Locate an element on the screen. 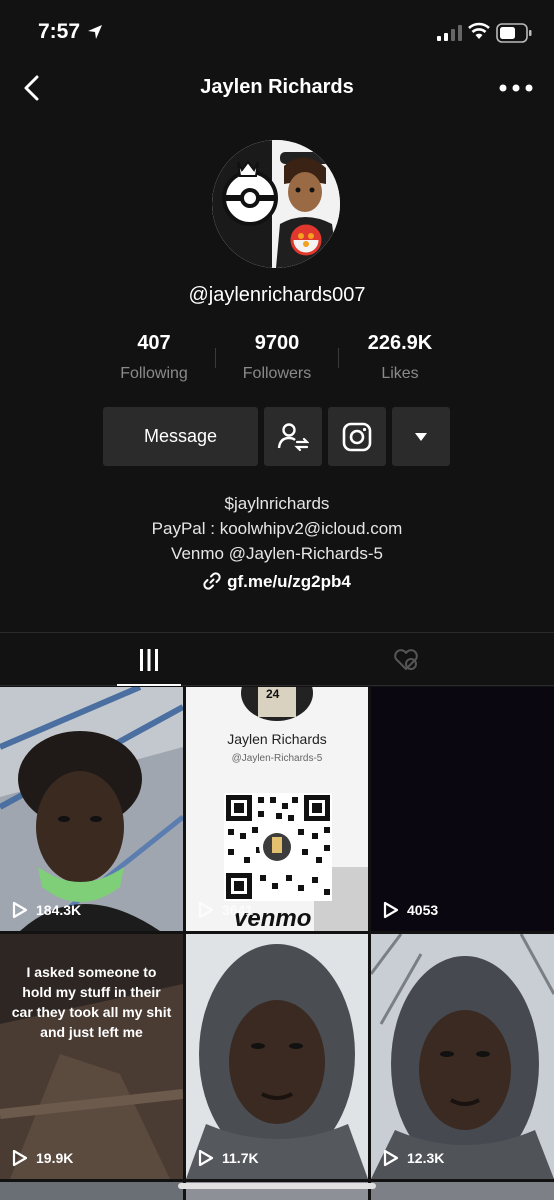  view-count-text: 184.3K is located at coordinates (59, 910).